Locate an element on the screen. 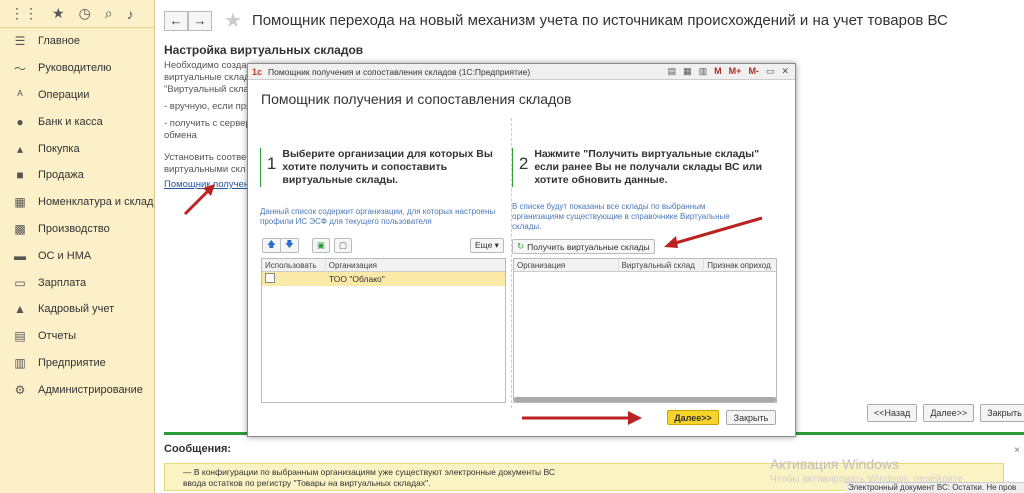 This screenshot has width=1024, height=493. history-icon: ◷ is located at coordinates (85, 13).